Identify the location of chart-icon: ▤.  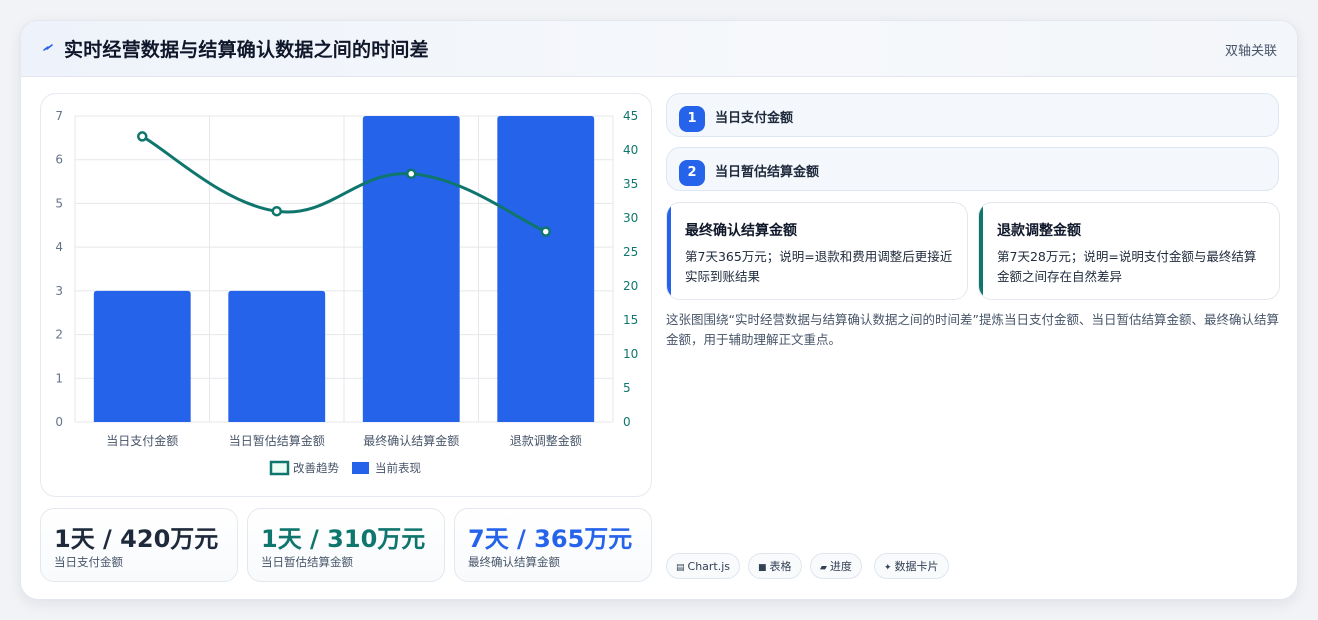
(680, 568).